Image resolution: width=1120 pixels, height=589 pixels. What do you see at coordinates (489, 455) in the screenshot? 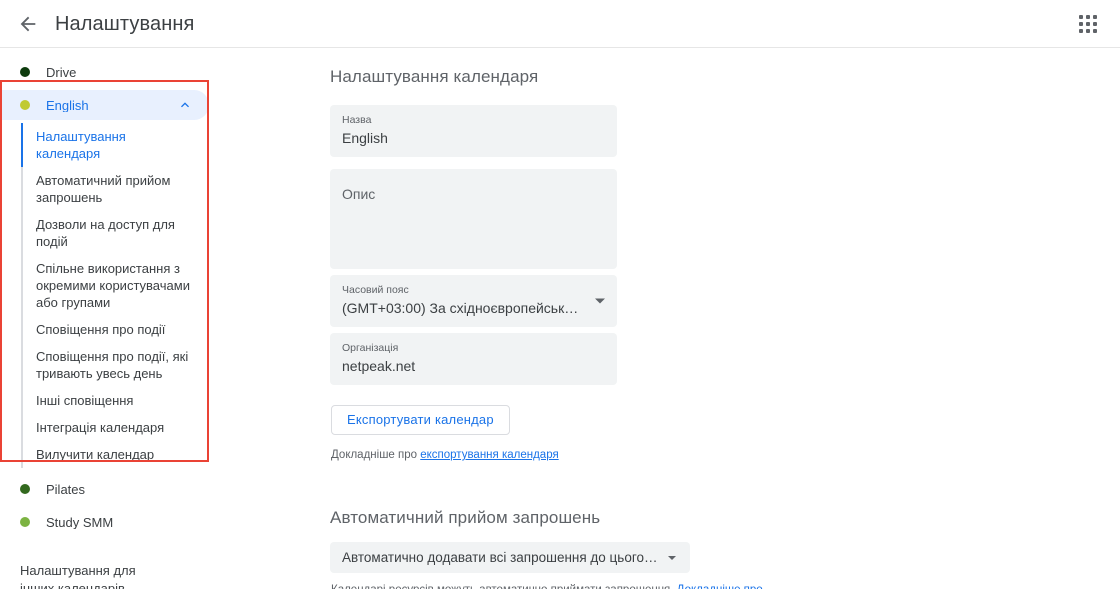
I see `export-help-link: експортування календаря` at bounding box center [489, 455].